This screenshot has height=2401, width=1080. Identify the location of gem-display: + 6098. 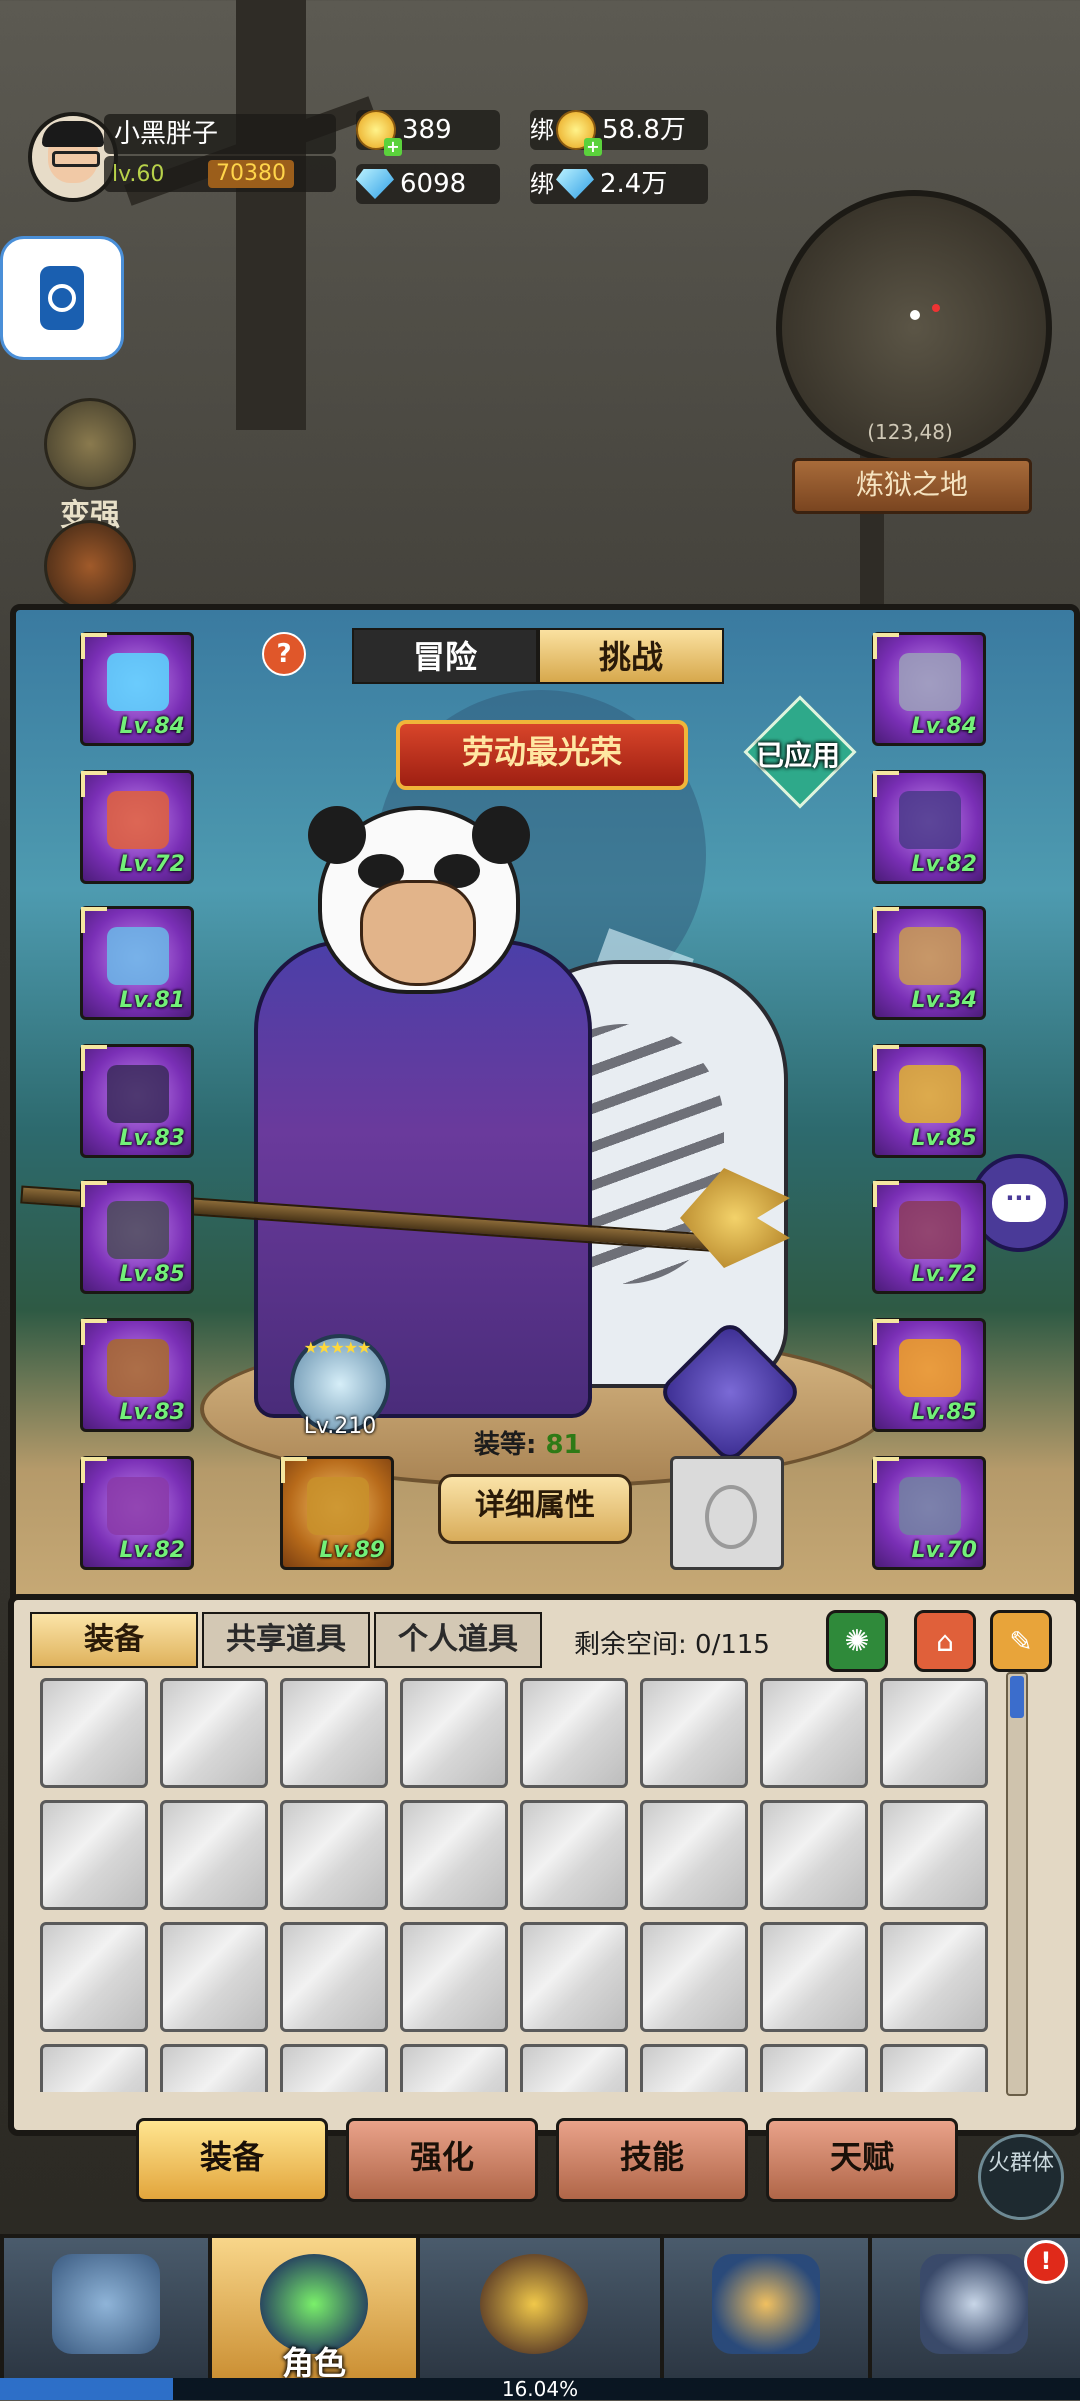
(428, 184).